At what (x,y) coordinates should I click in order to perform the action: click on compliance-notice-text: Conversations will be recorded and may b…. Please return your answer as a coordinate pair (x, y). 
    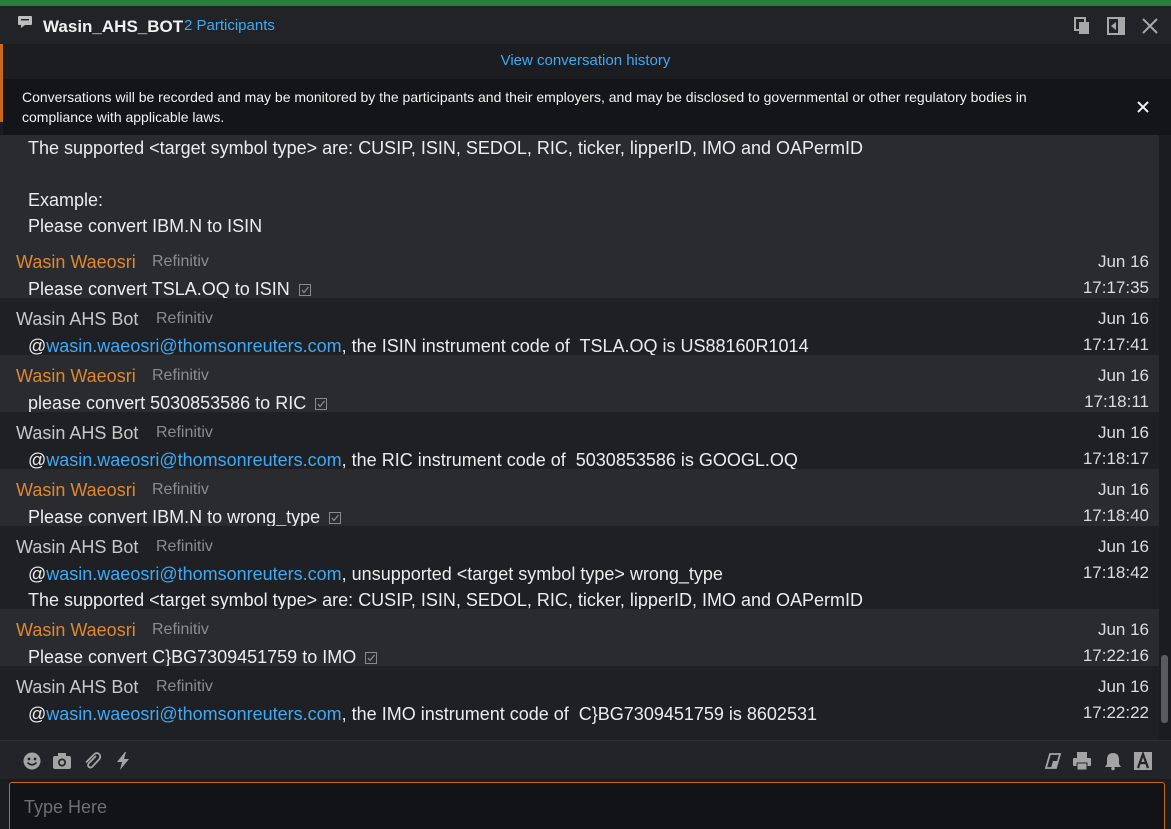
    Looking at the image, I should click on (524, 107).